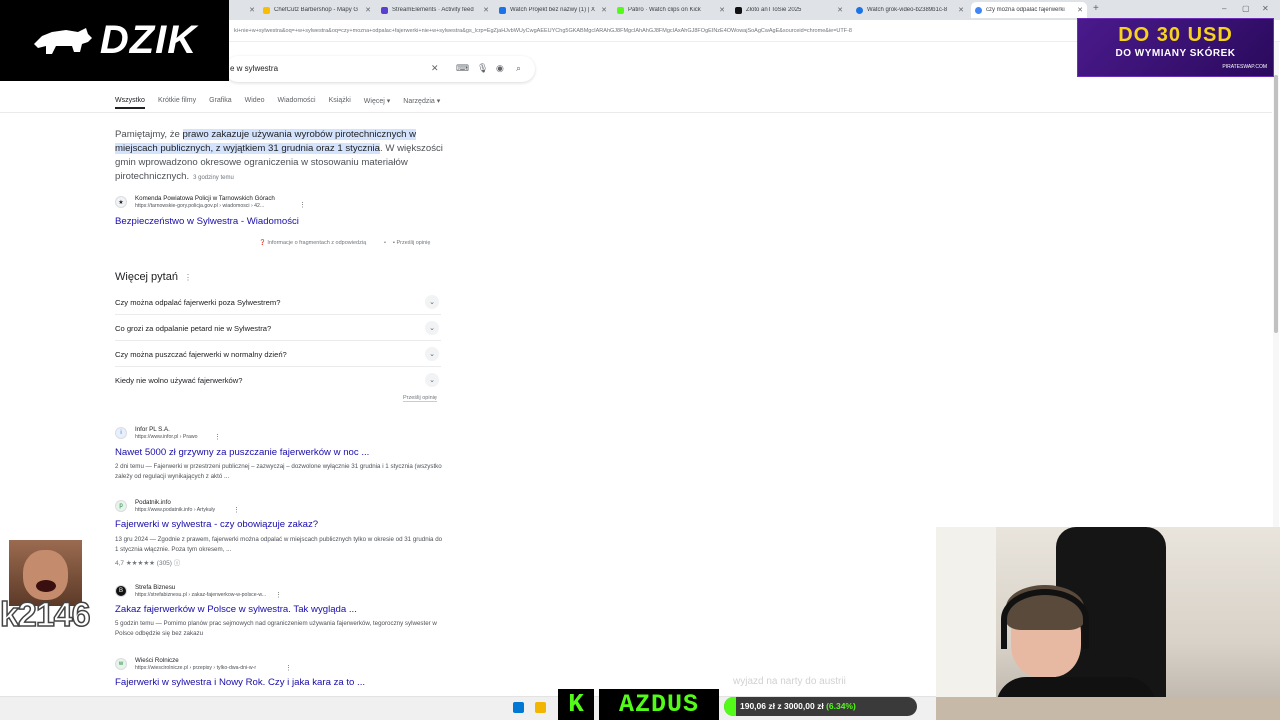  I want to click on site-icon, so click(738, 10).